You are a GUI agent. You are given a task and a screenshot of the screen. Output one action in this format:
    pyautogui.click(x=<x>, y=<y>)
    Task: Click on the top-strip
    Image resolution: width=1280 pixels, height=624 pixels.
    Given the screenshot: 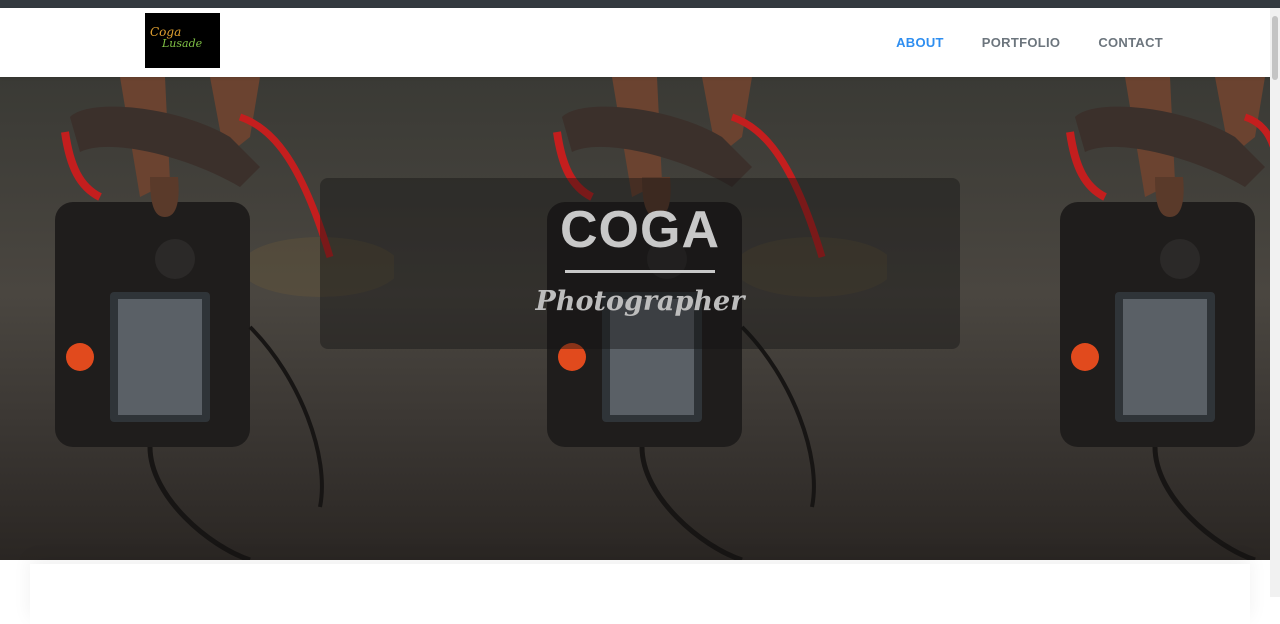 What is the action you would take?
    pyautogui.click(x=640, y=4)
    